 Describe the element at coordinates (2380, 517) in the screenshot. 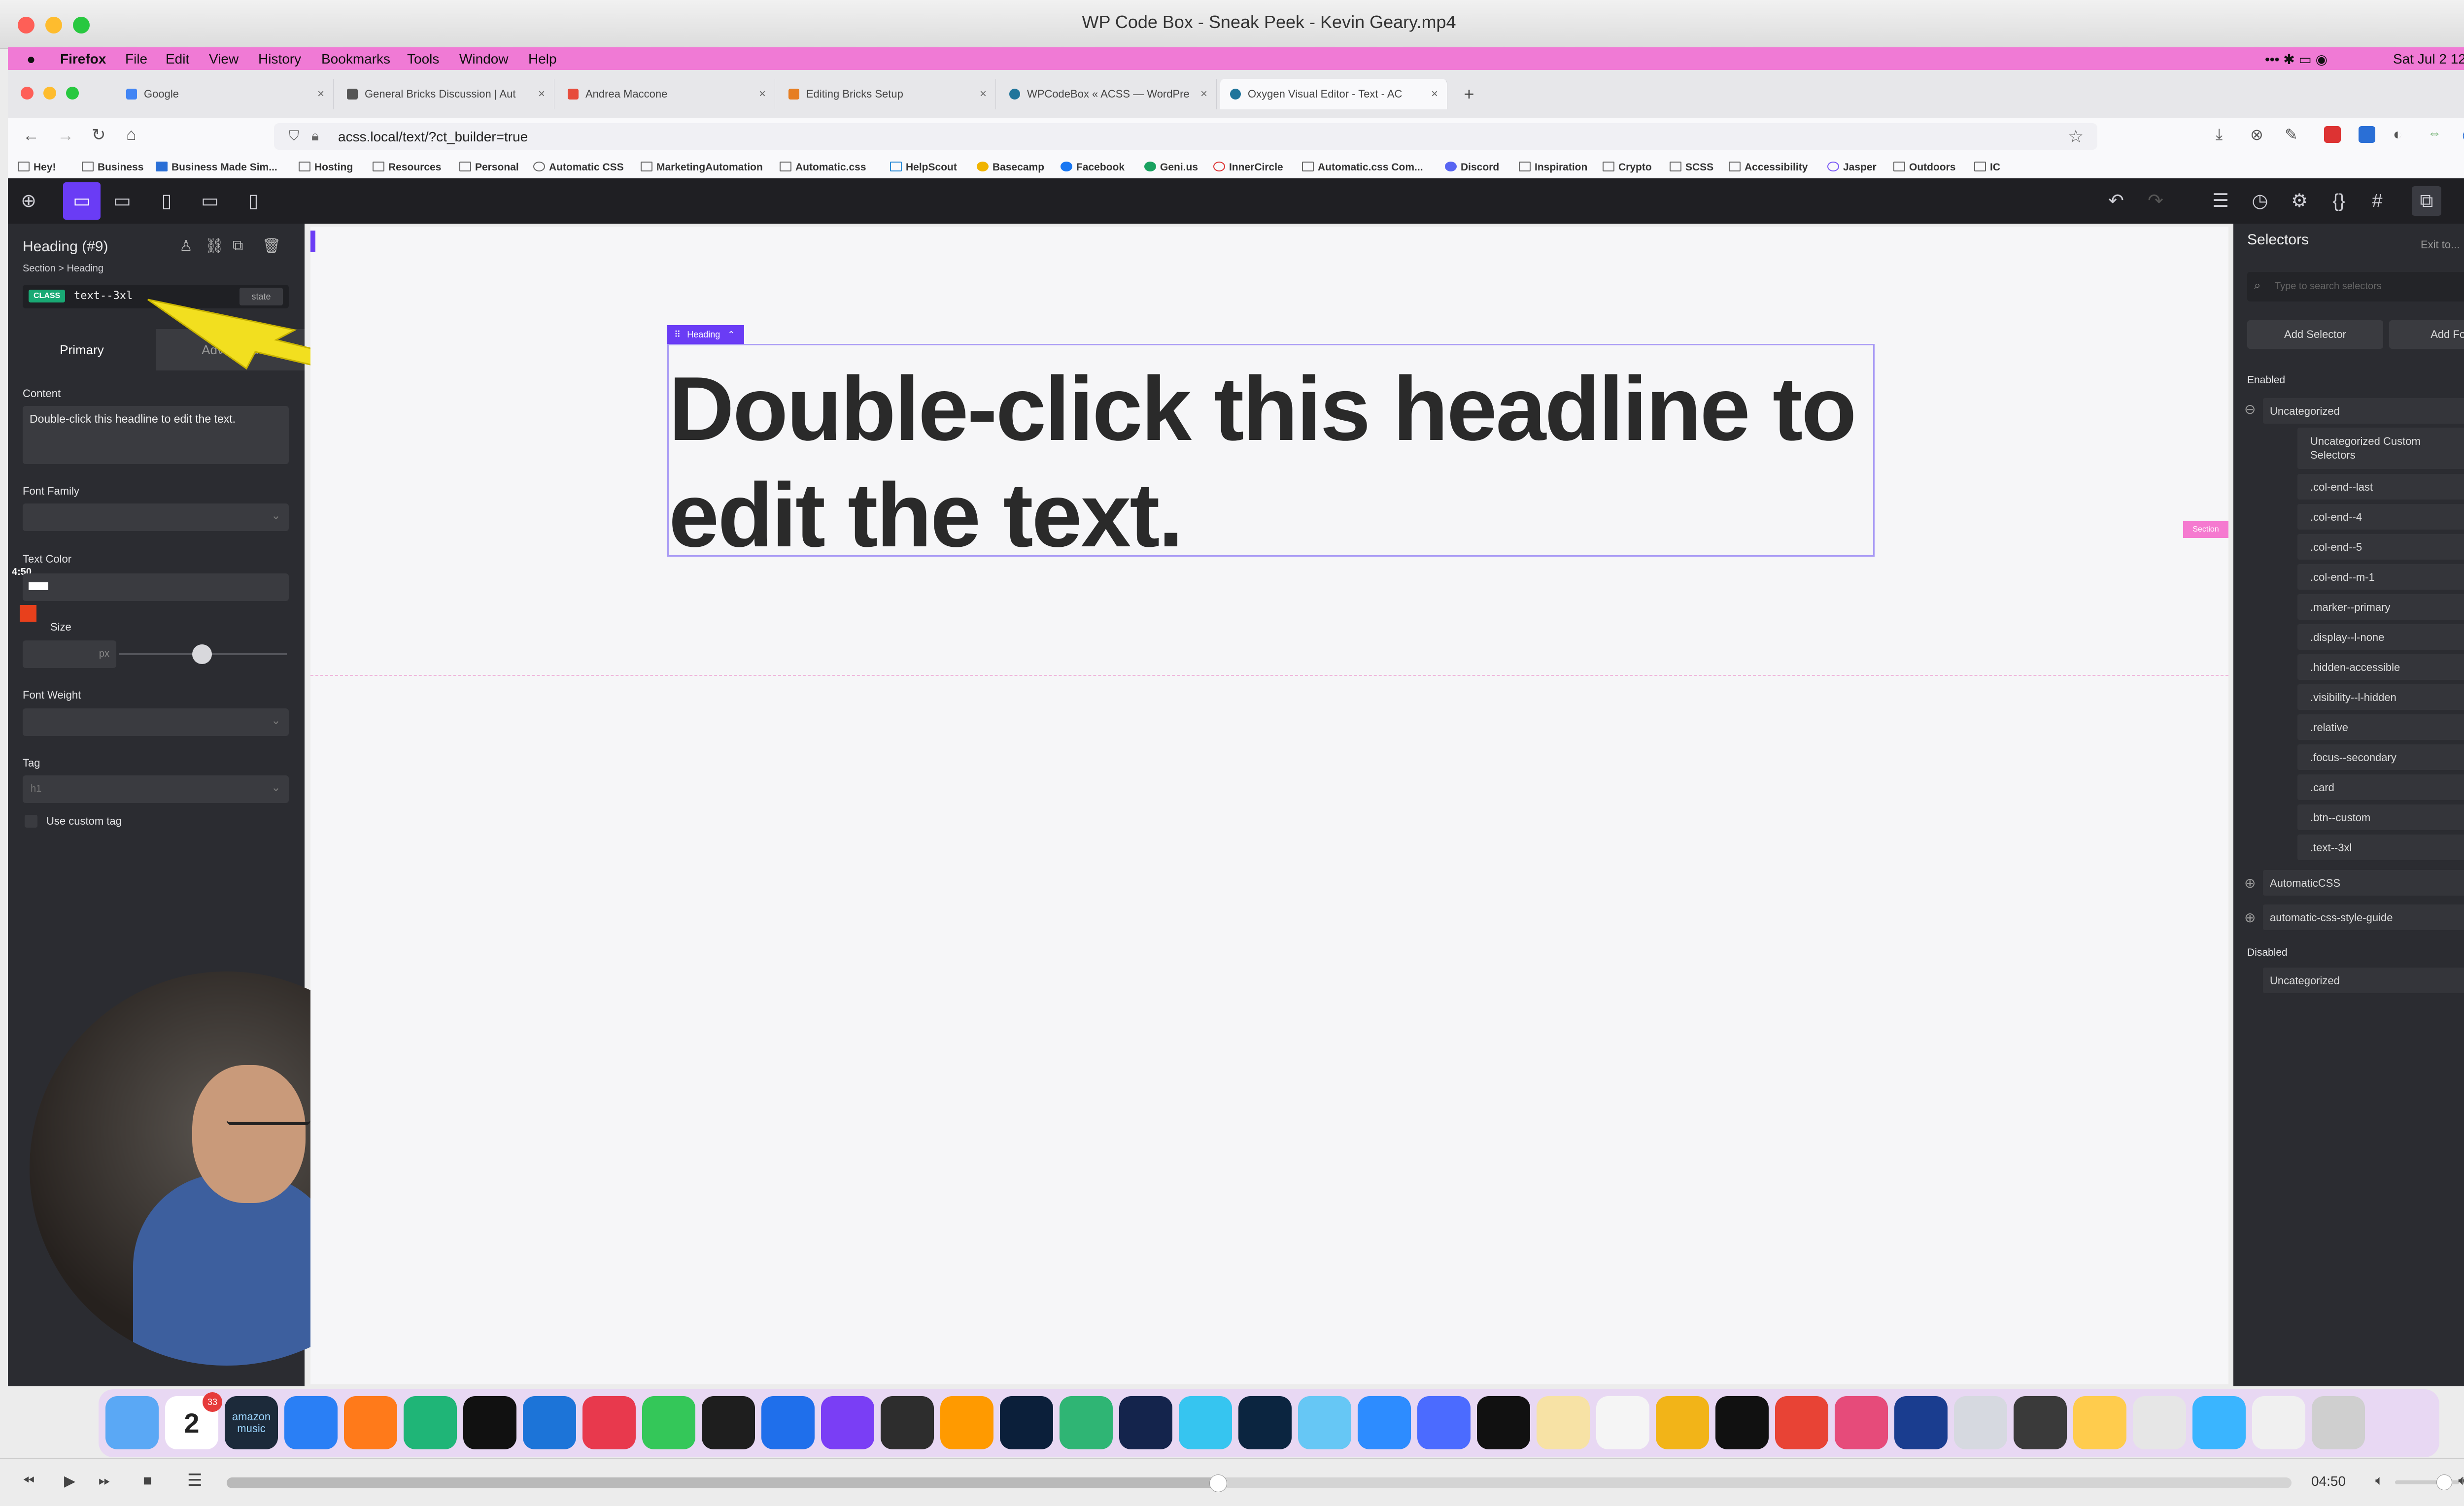

I see `selector-item: .col-end--4` at that location.